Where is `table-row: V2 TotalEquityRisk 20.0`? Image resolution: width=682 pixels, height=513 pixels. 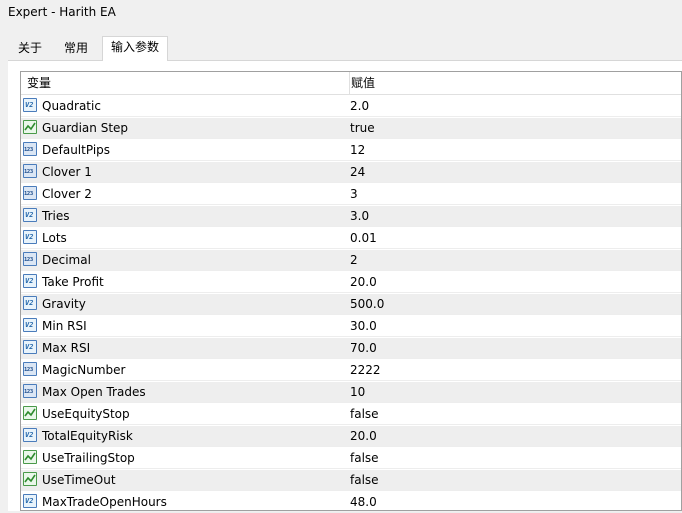
table-row: V2 TotalEquityRisk 20.0 is located at coordinates (351, 436).